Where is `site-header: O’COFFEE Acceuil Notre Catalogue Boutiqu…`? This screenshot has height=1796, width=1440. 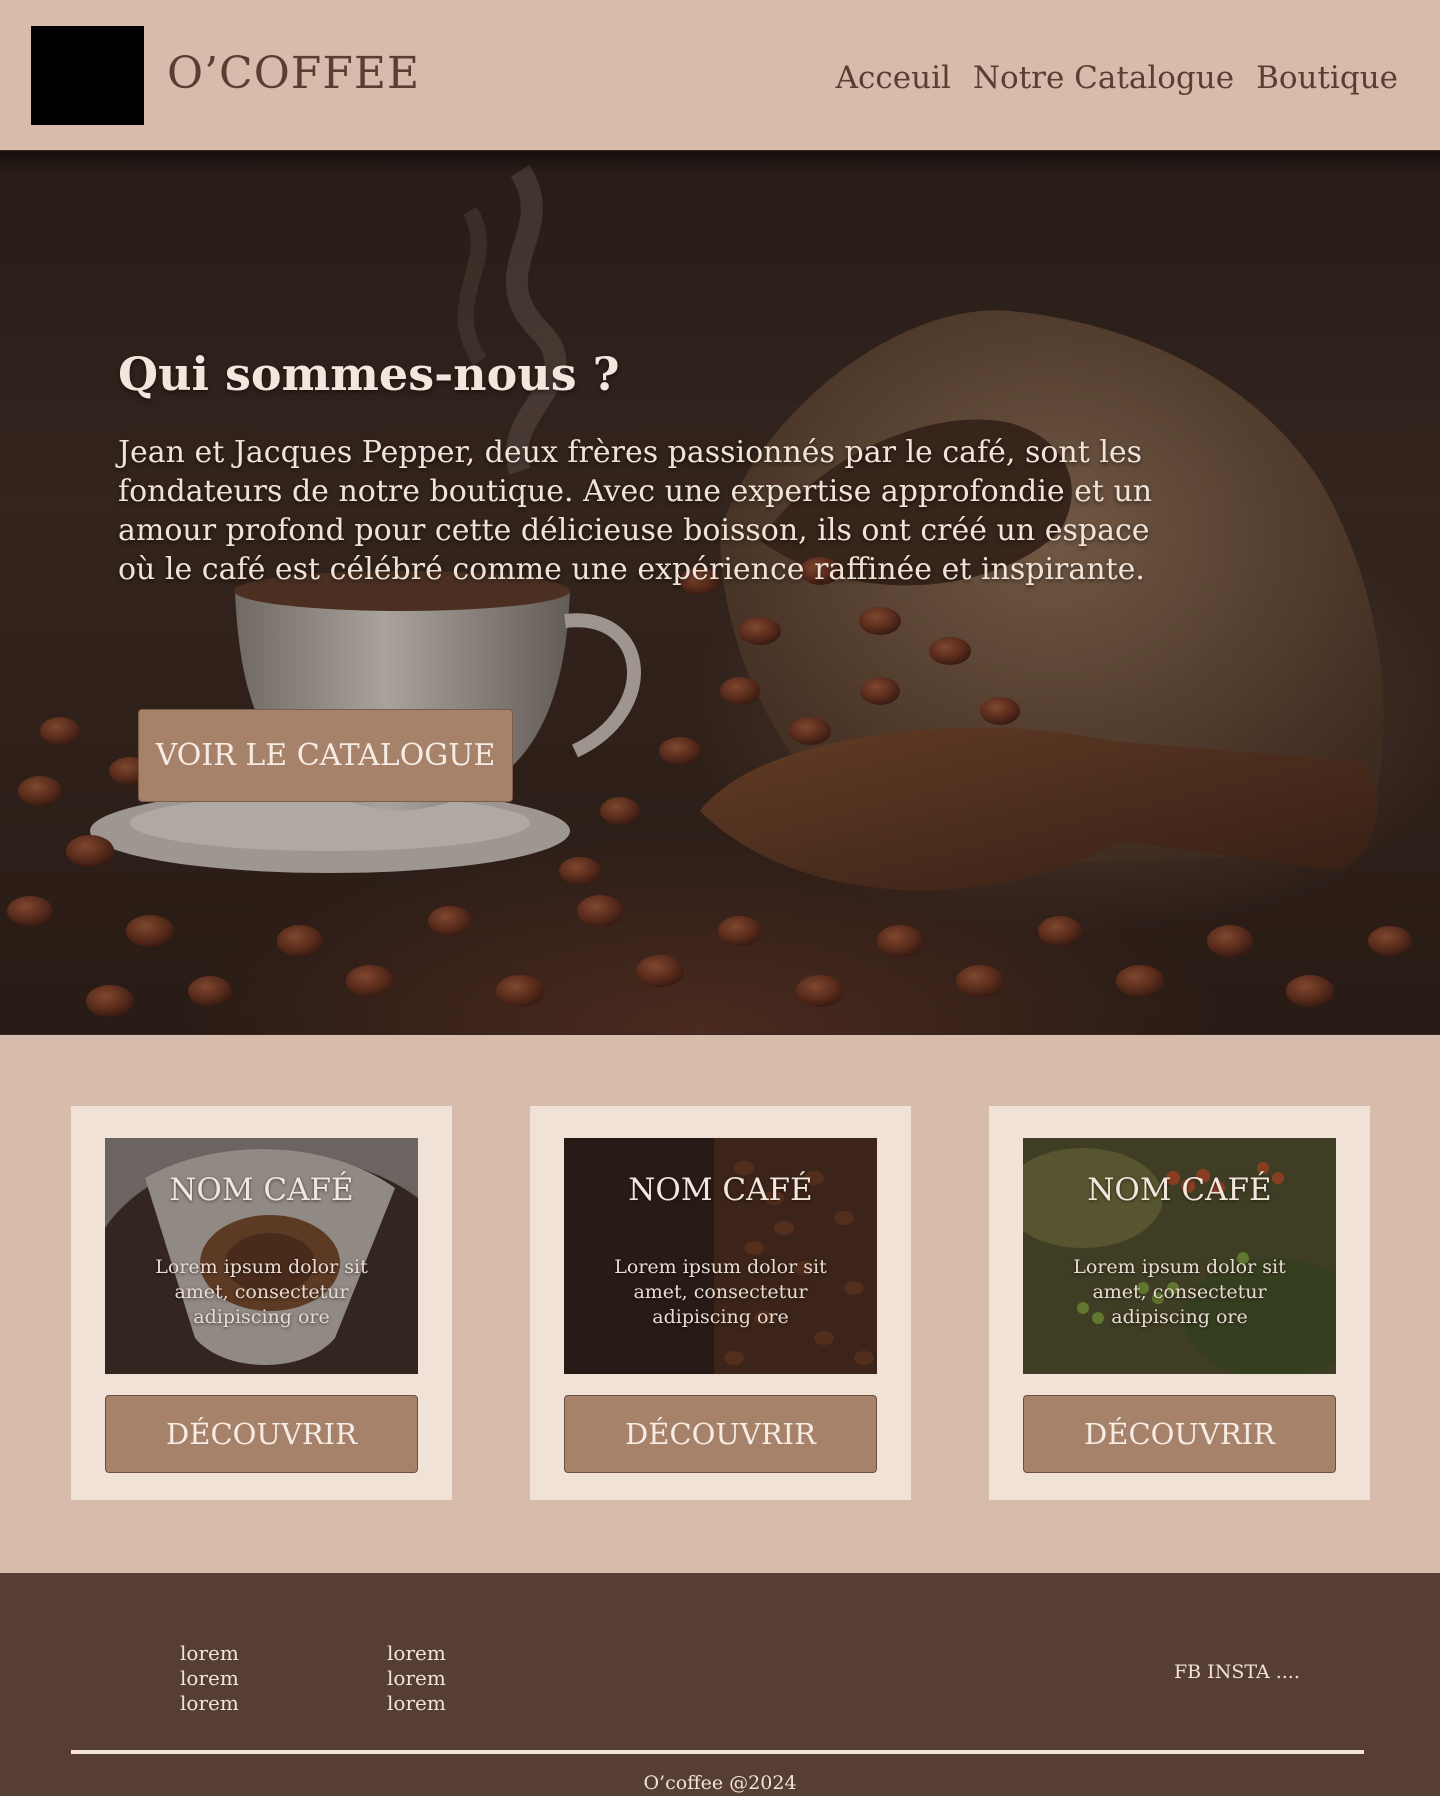 site-header: O’COFFEE Acceuil Notre Catalogue Boutiqu… is located at coordinates (720, 75).